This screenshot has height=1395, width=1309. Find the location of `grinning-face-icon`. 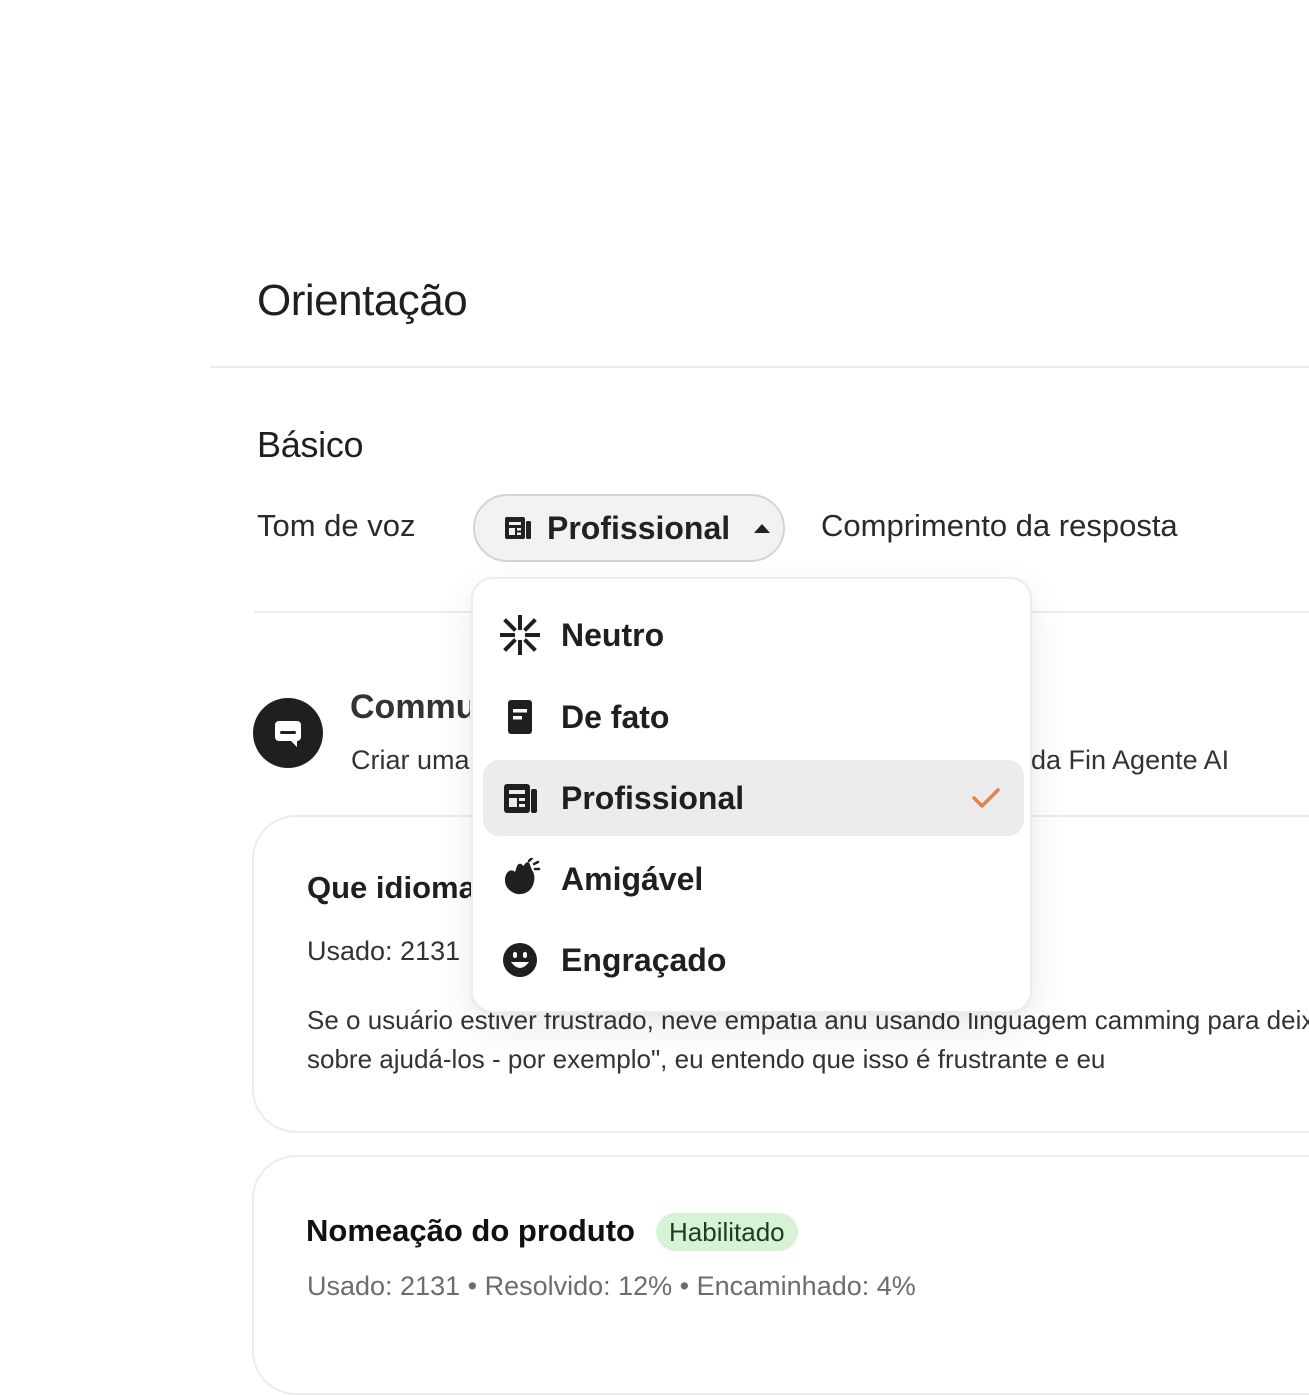

grinning-face-icon is located at coordinates (520, 960).